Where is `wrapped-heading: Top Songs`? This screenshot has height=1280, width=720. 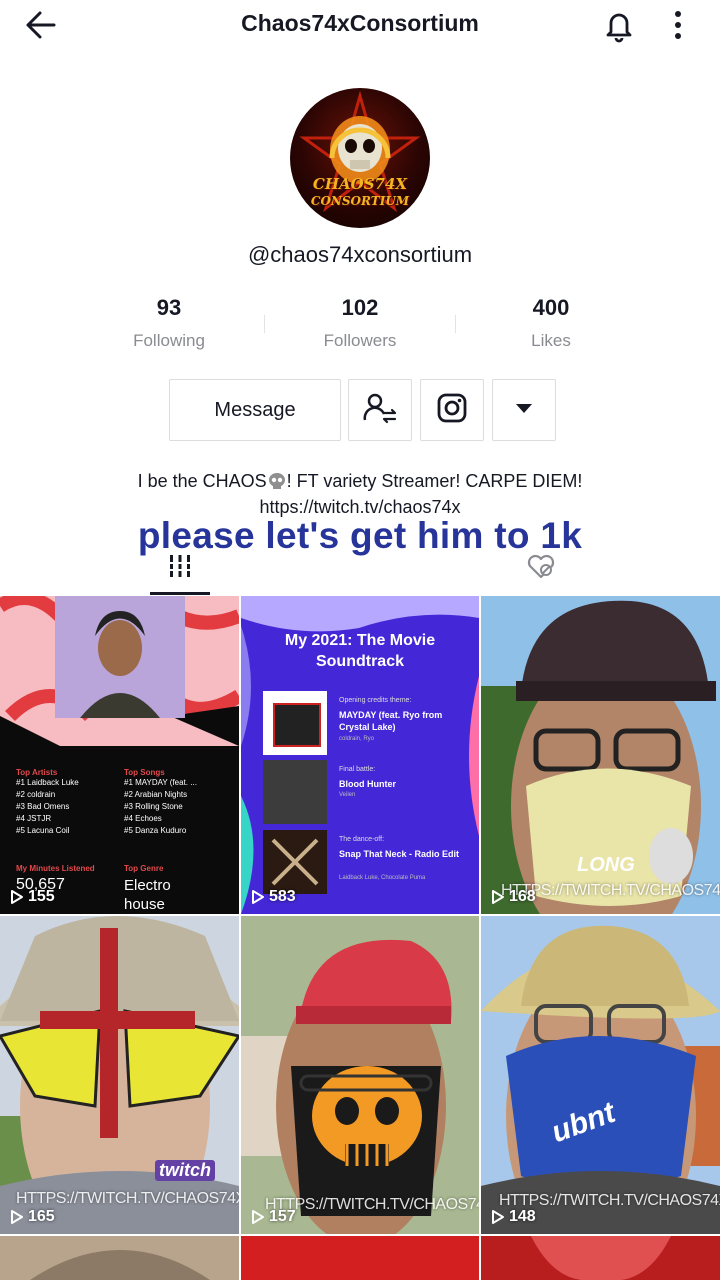
wrapped-heading: Top Songs is located at coordinates (144, 772).